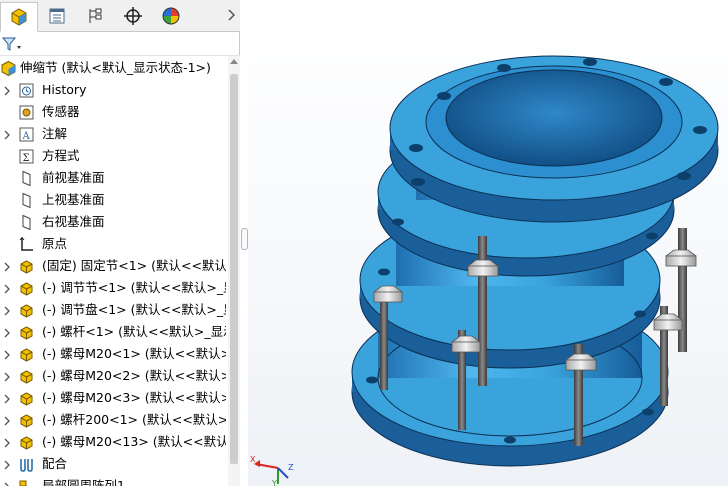 This screenshot has width=728, height=486. I want to click on tree-item: 右视基准面, so click(113, 222).